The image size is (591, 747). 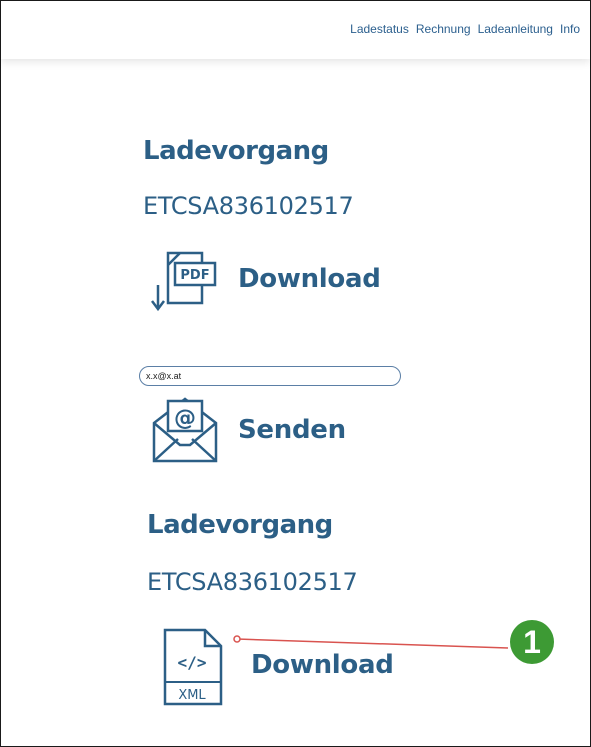 I want to click on pdf-download-button: PDF Download, so click(x=265, y=280).